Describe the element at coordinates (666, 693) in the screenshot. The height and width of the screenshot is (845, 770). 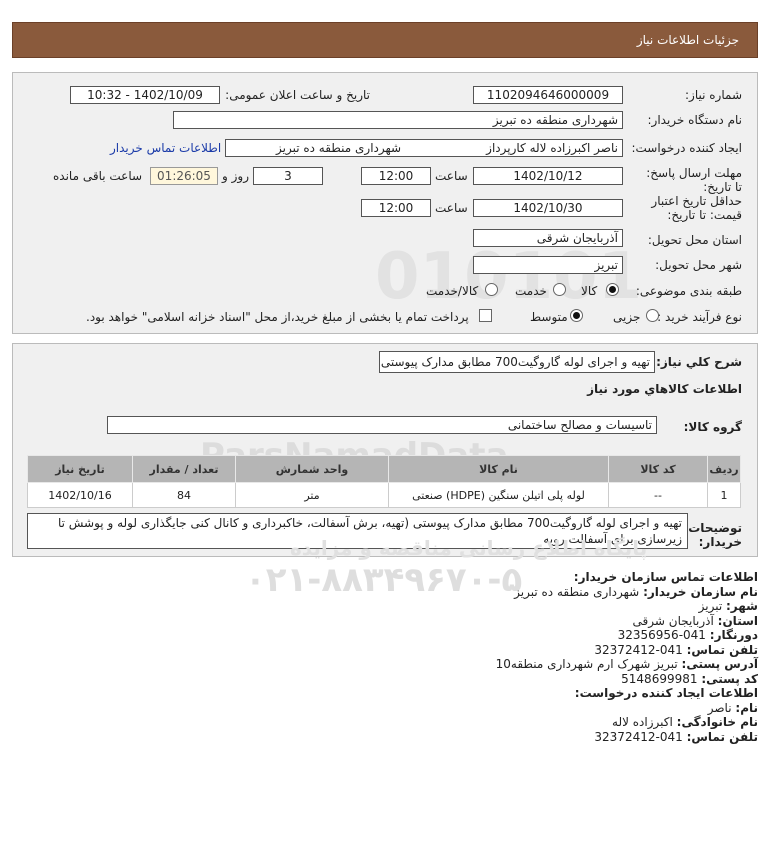
I see `creator-title: اطلاعات ایجاد کننده درخواست:` at that location.